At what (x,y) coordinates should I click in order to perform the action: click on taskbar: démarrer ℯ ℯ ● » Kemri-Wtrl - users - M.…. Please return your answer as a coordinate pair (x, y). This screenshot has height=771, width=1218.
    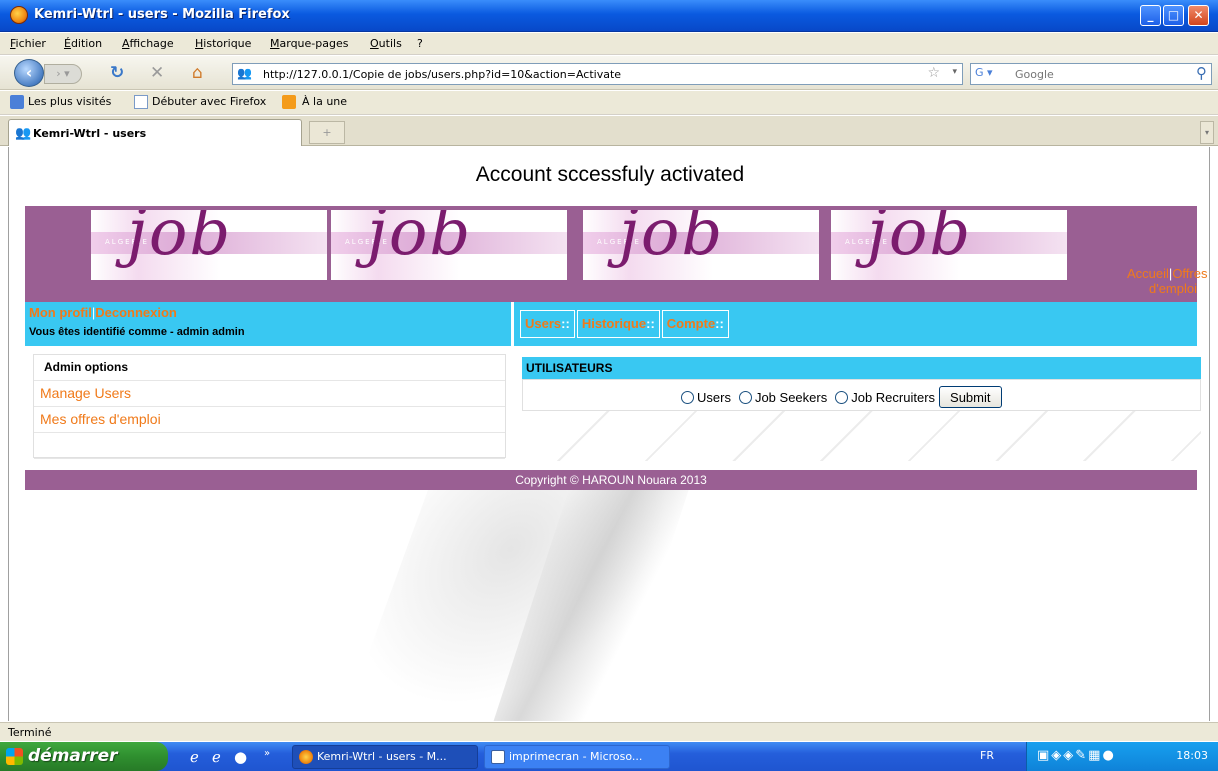
    Looking at the image, I should click on (609, 756).